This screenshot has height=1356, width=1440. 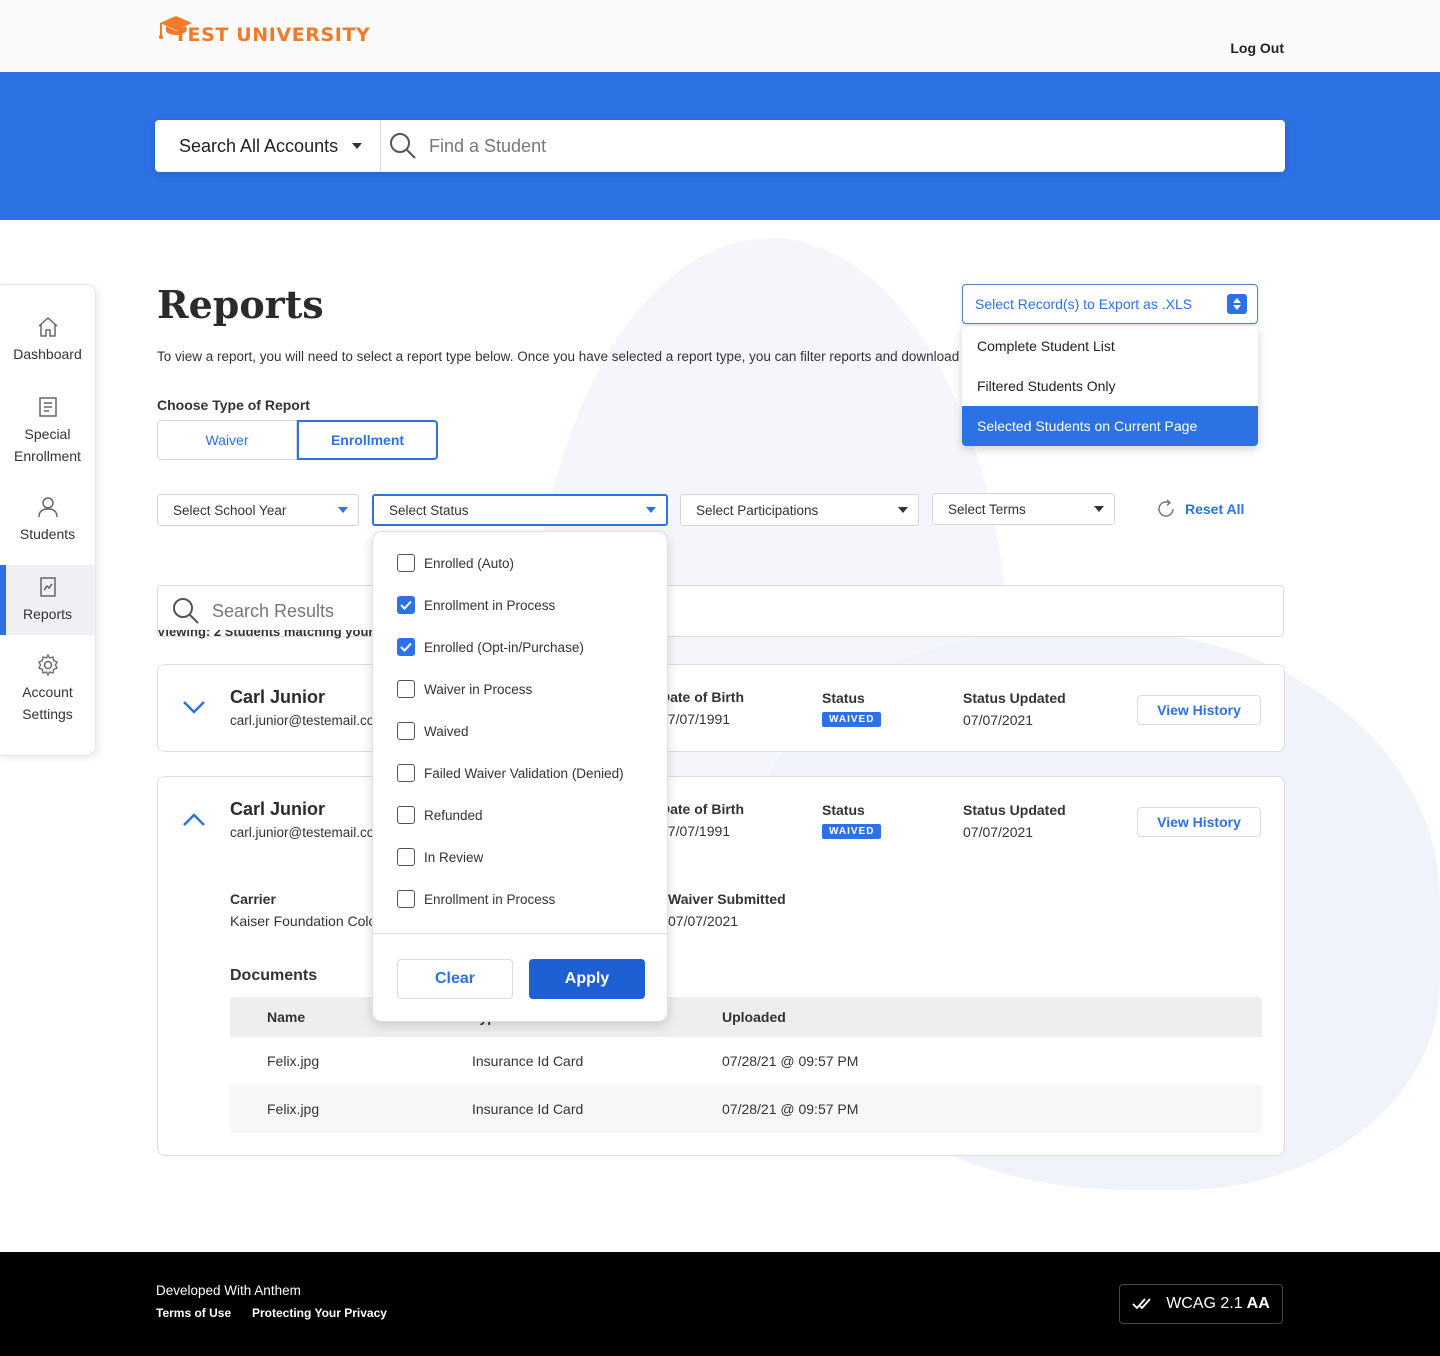 What do you see at coordinates (1110, 304) in the screenshot?
I see `export-select: Select Record(s) to Export as .XLS` at bounding box center [1110, 304].